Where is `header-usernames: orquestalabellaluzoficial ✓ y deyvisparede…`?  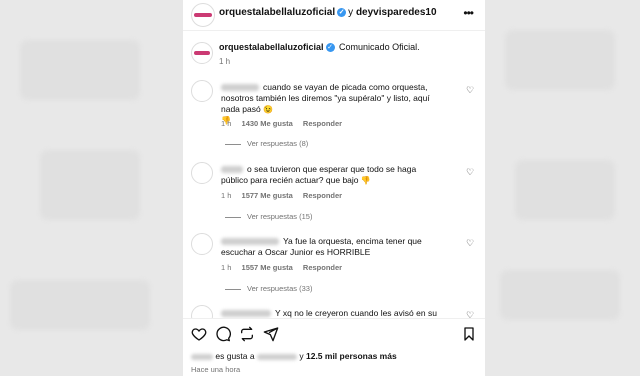 header-usernames: orquestalabellaluzoficial ✓ y deyvisparede… is located at coordinates (328, 12).